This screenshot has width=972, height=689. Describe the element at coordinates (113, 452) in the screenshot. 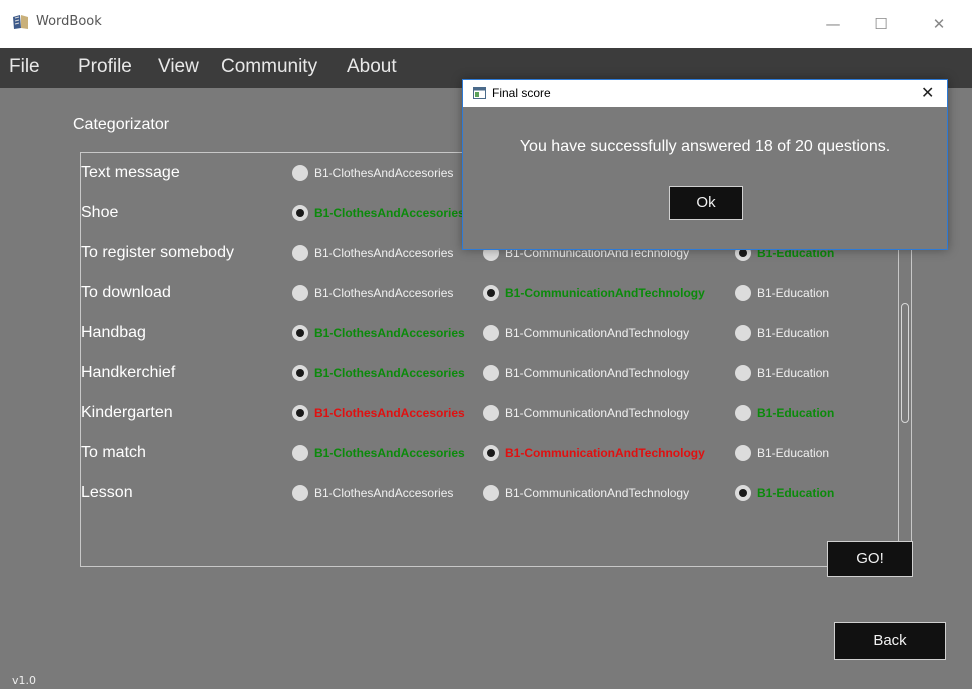

I see `question-word: To match` at that location.